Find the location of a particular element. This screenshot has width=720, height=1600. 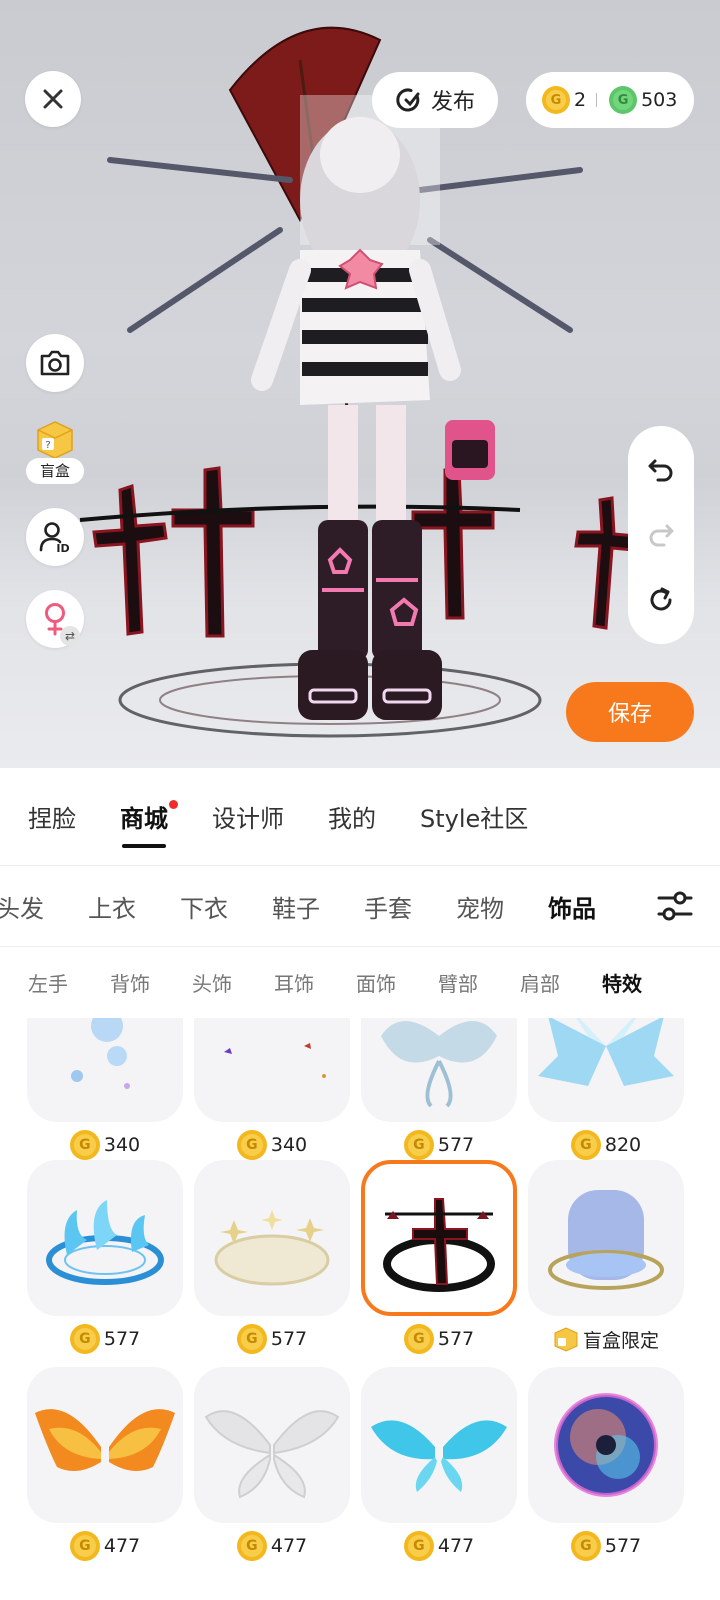

blue-portal-effect-image is located at coordinates (606, 1240).